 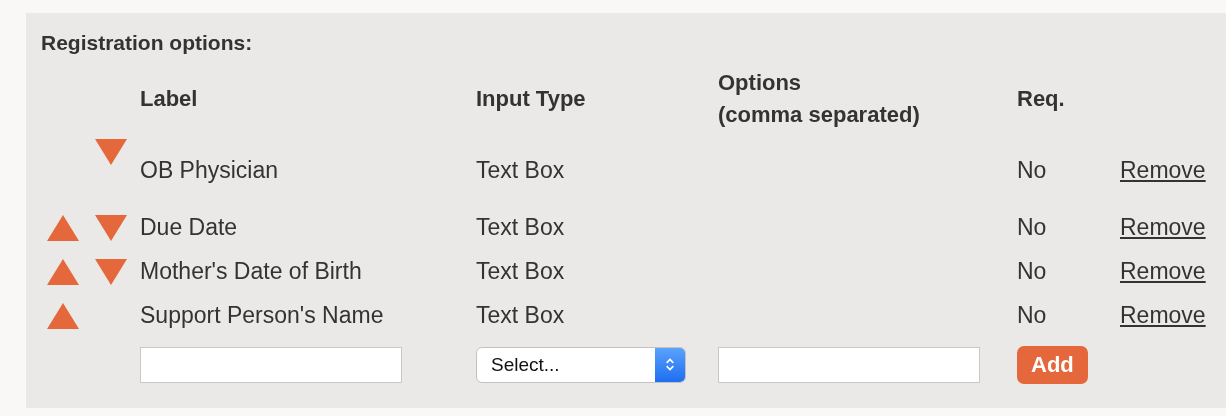 What do you see at coordinates (262, 316) in the screenshot?
I see `label-text: Support Person's Name` at bounding box center [262, 316].